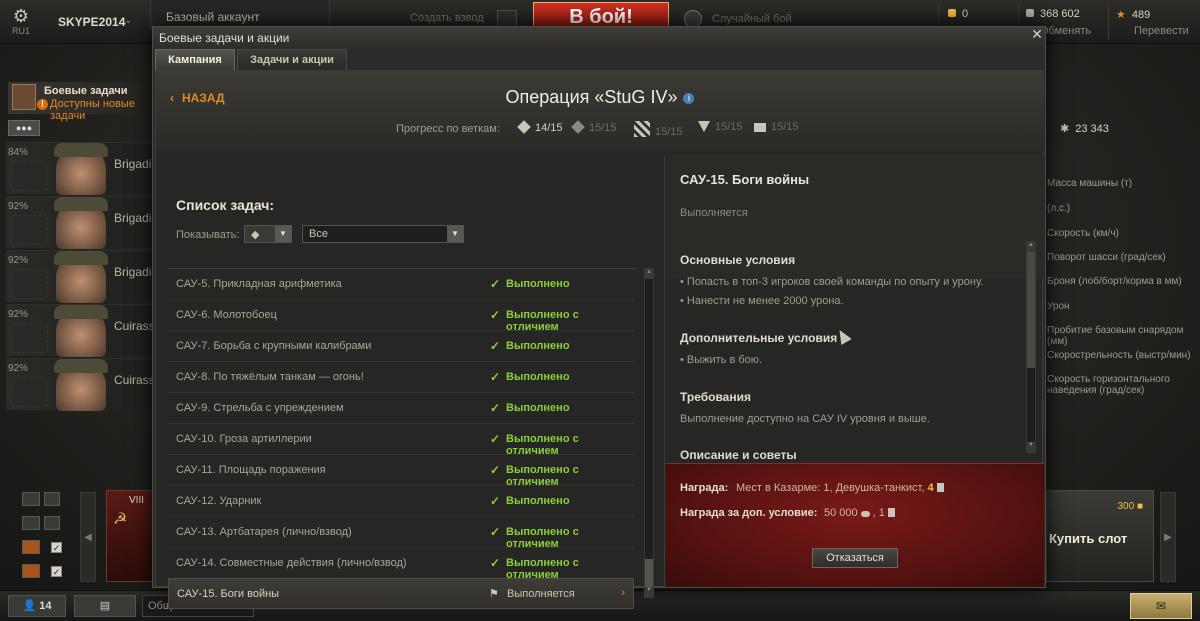 This screenshot has height=621, width=1200. Describe the element at coordinates (1037, 34) in the screenshot. I see `close-icon: ✕` at that location.